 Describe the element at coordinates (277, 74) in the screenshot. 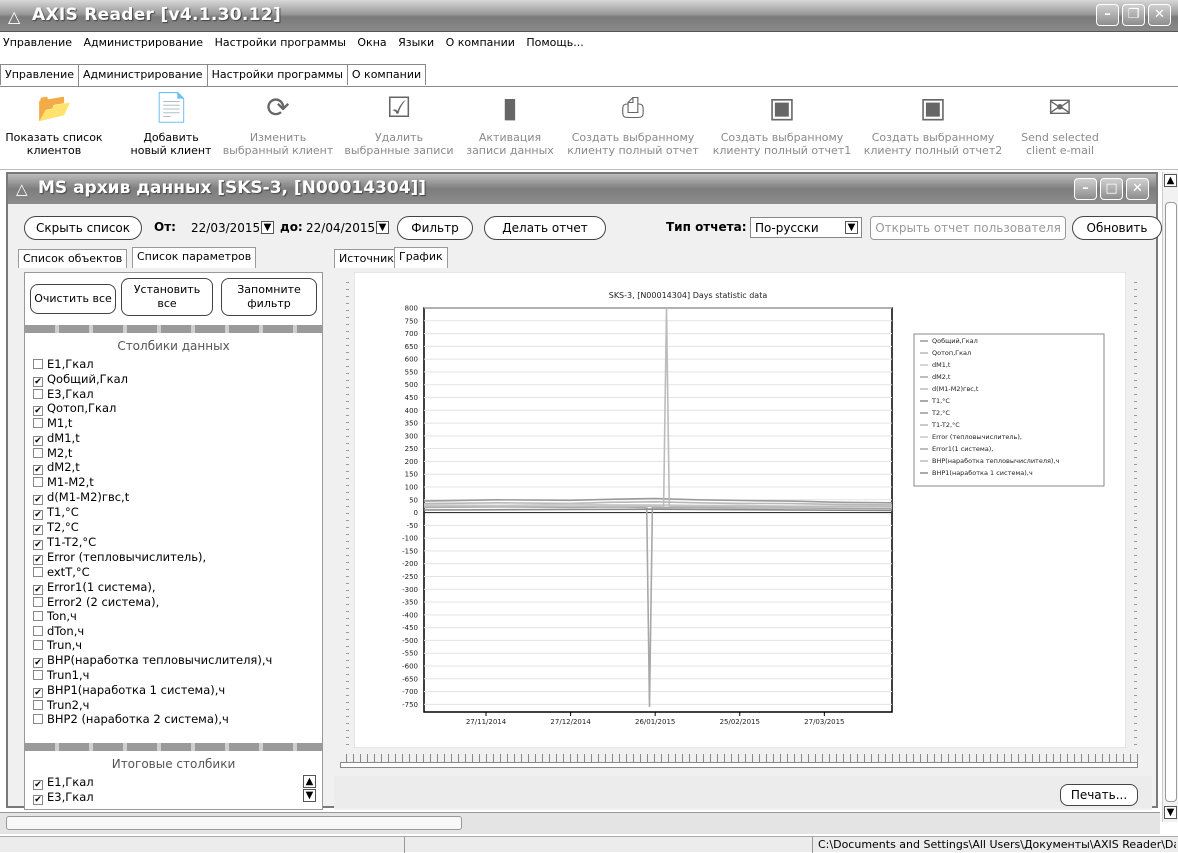

I see `tab-program-settings: Настройки программы` at that location.